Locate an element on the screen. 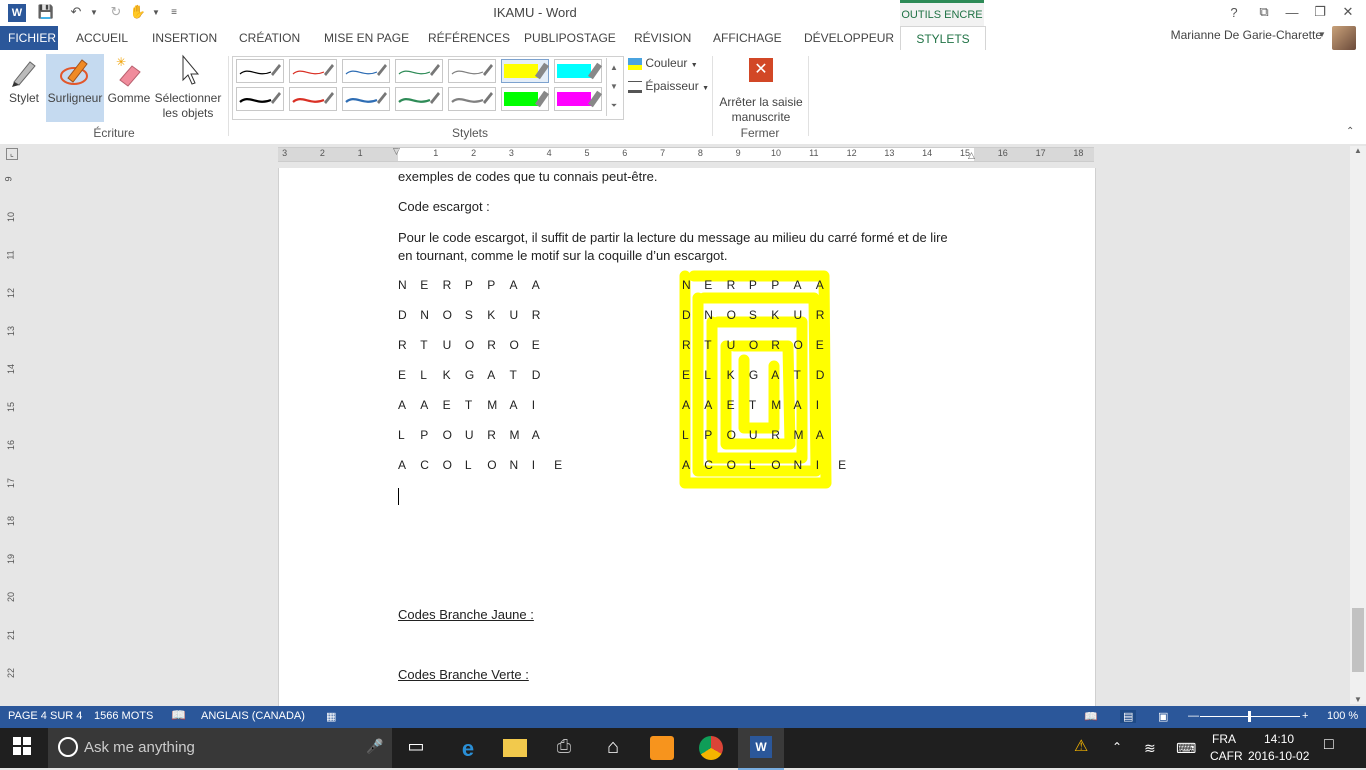  tab-selector-icon: ⌞ is located at coordinates (12, 154).